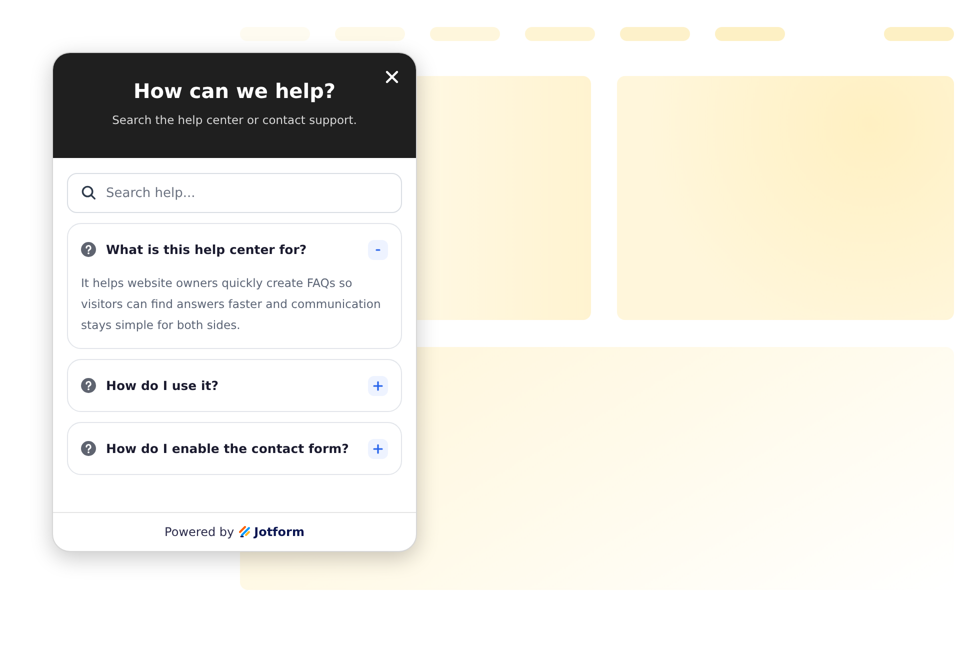 This screenshot has width=978, height=646. Describe the element at coordinates (245, 532) in the screenshot. I see `logo-icon` at that location.